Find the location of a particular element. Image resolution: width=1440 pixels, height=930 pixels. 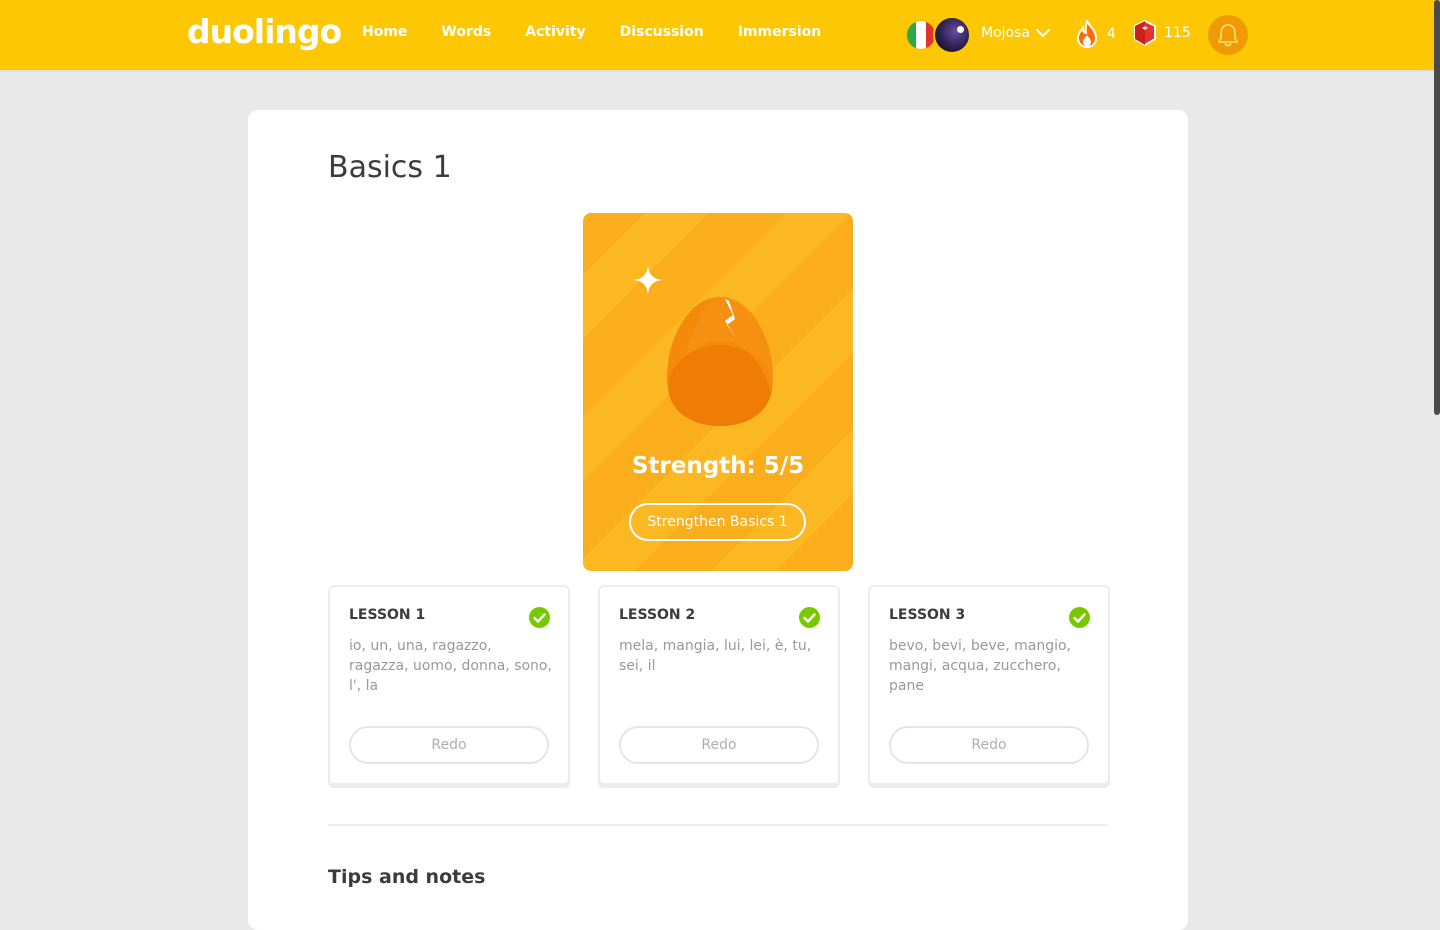

gems-counter: 115 is located at coordinates (1162, 33).